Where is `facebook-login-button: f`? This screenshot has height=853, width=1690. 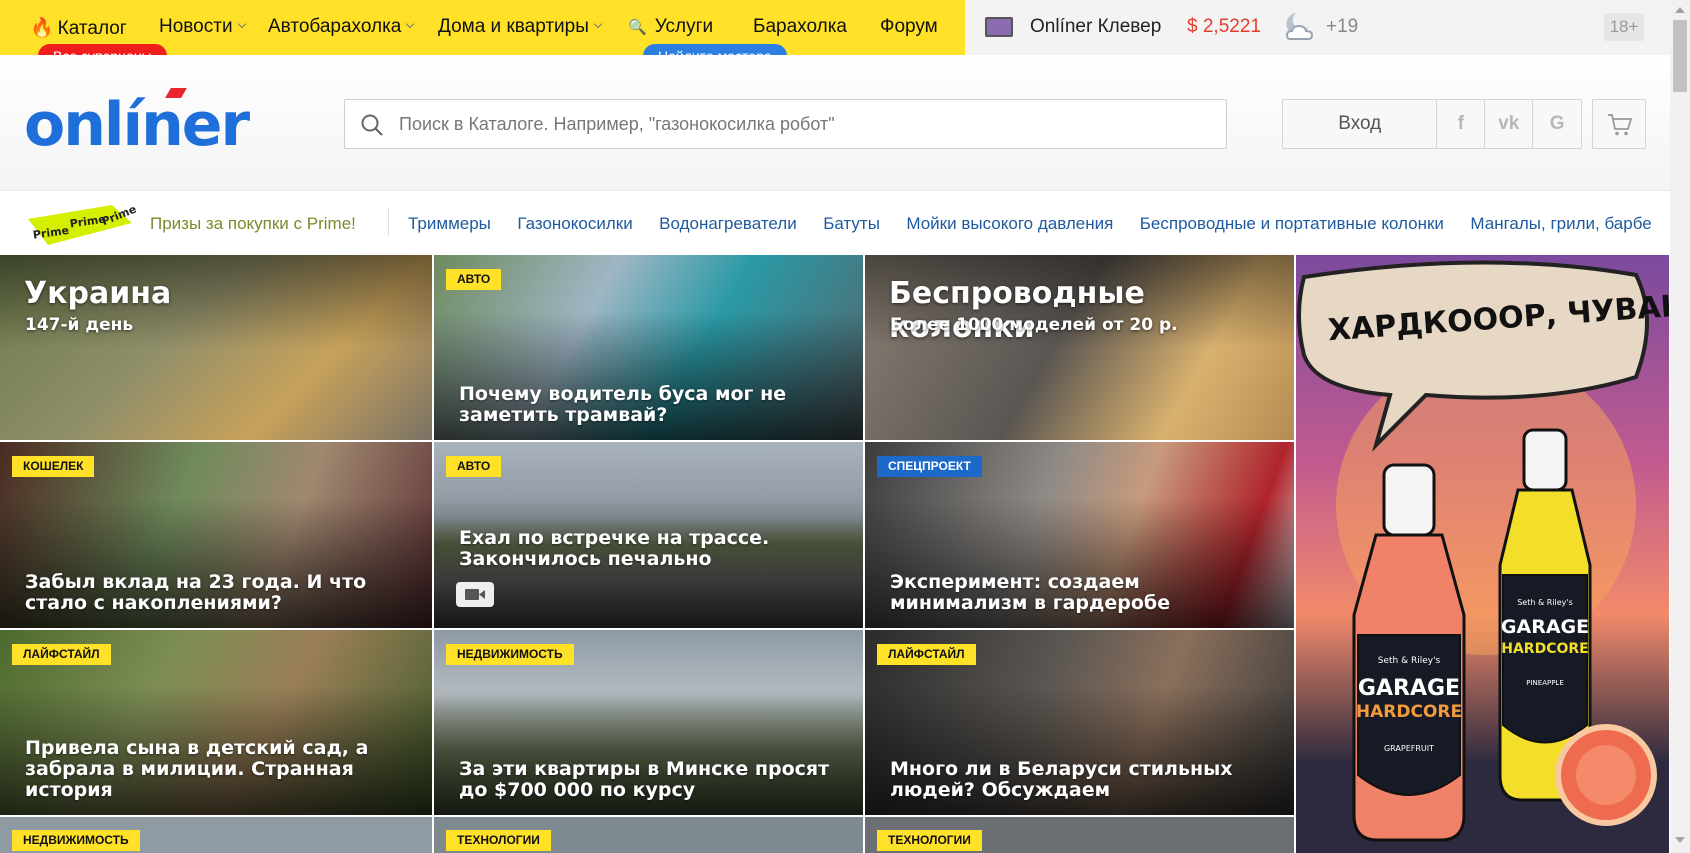
facebook-login-button: f is located at coordinates (1461, 124).